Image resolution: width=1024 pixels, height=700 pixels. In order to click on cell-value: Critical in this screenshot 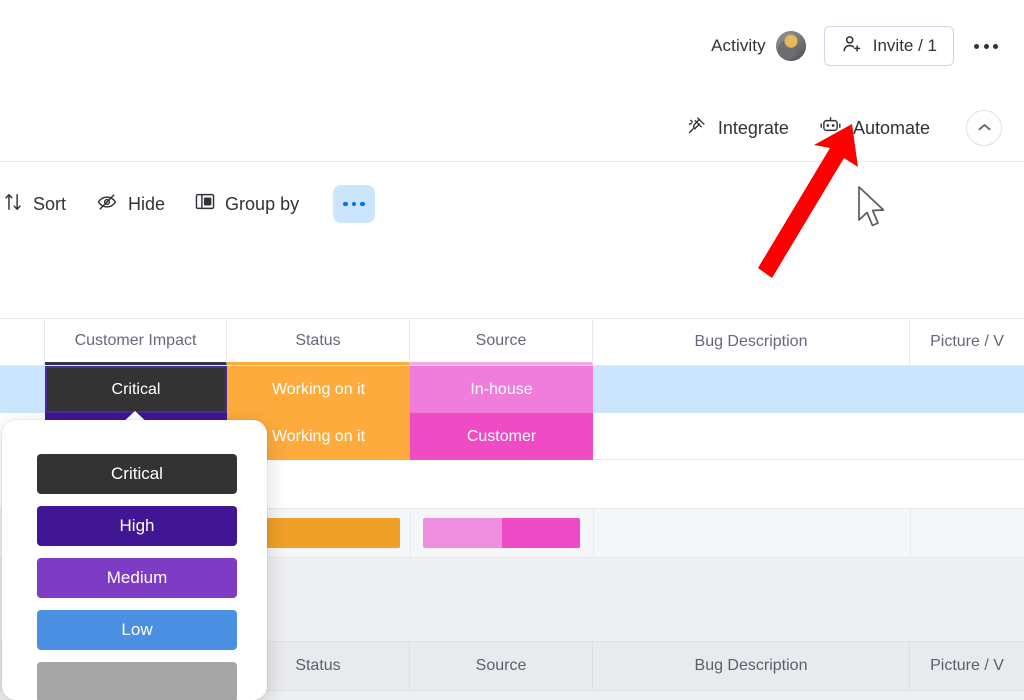, I will do `click(136, 389)`.